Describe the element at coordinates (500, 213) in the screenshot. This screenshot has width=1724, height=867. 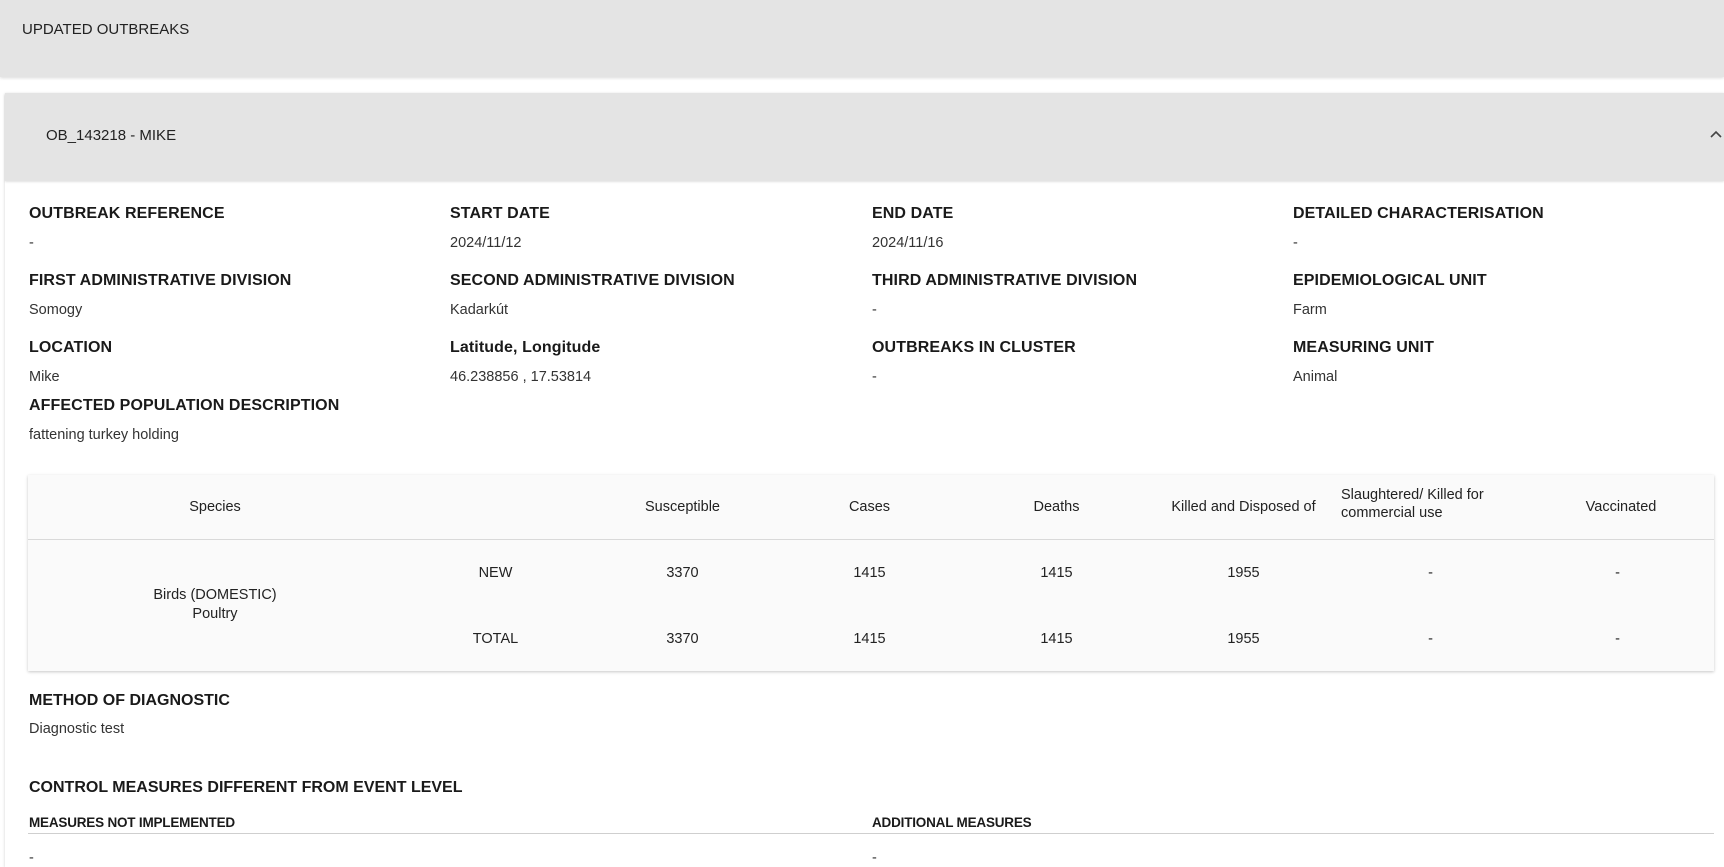
I see `field-label: START DATE` at that location.